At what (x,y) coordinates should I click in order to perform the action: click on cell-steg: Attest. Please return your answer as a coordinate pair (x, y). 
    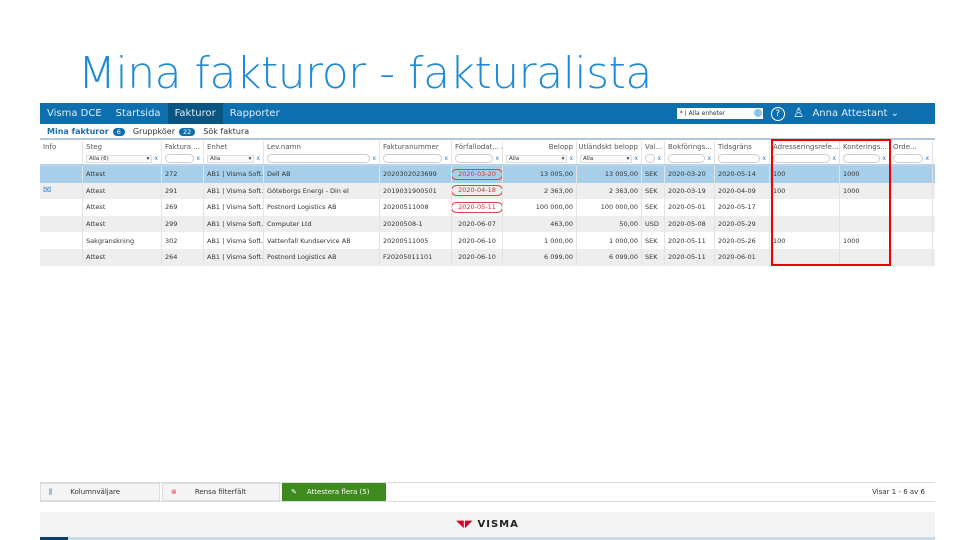
    Looking at the image, I should click on (122, 207).